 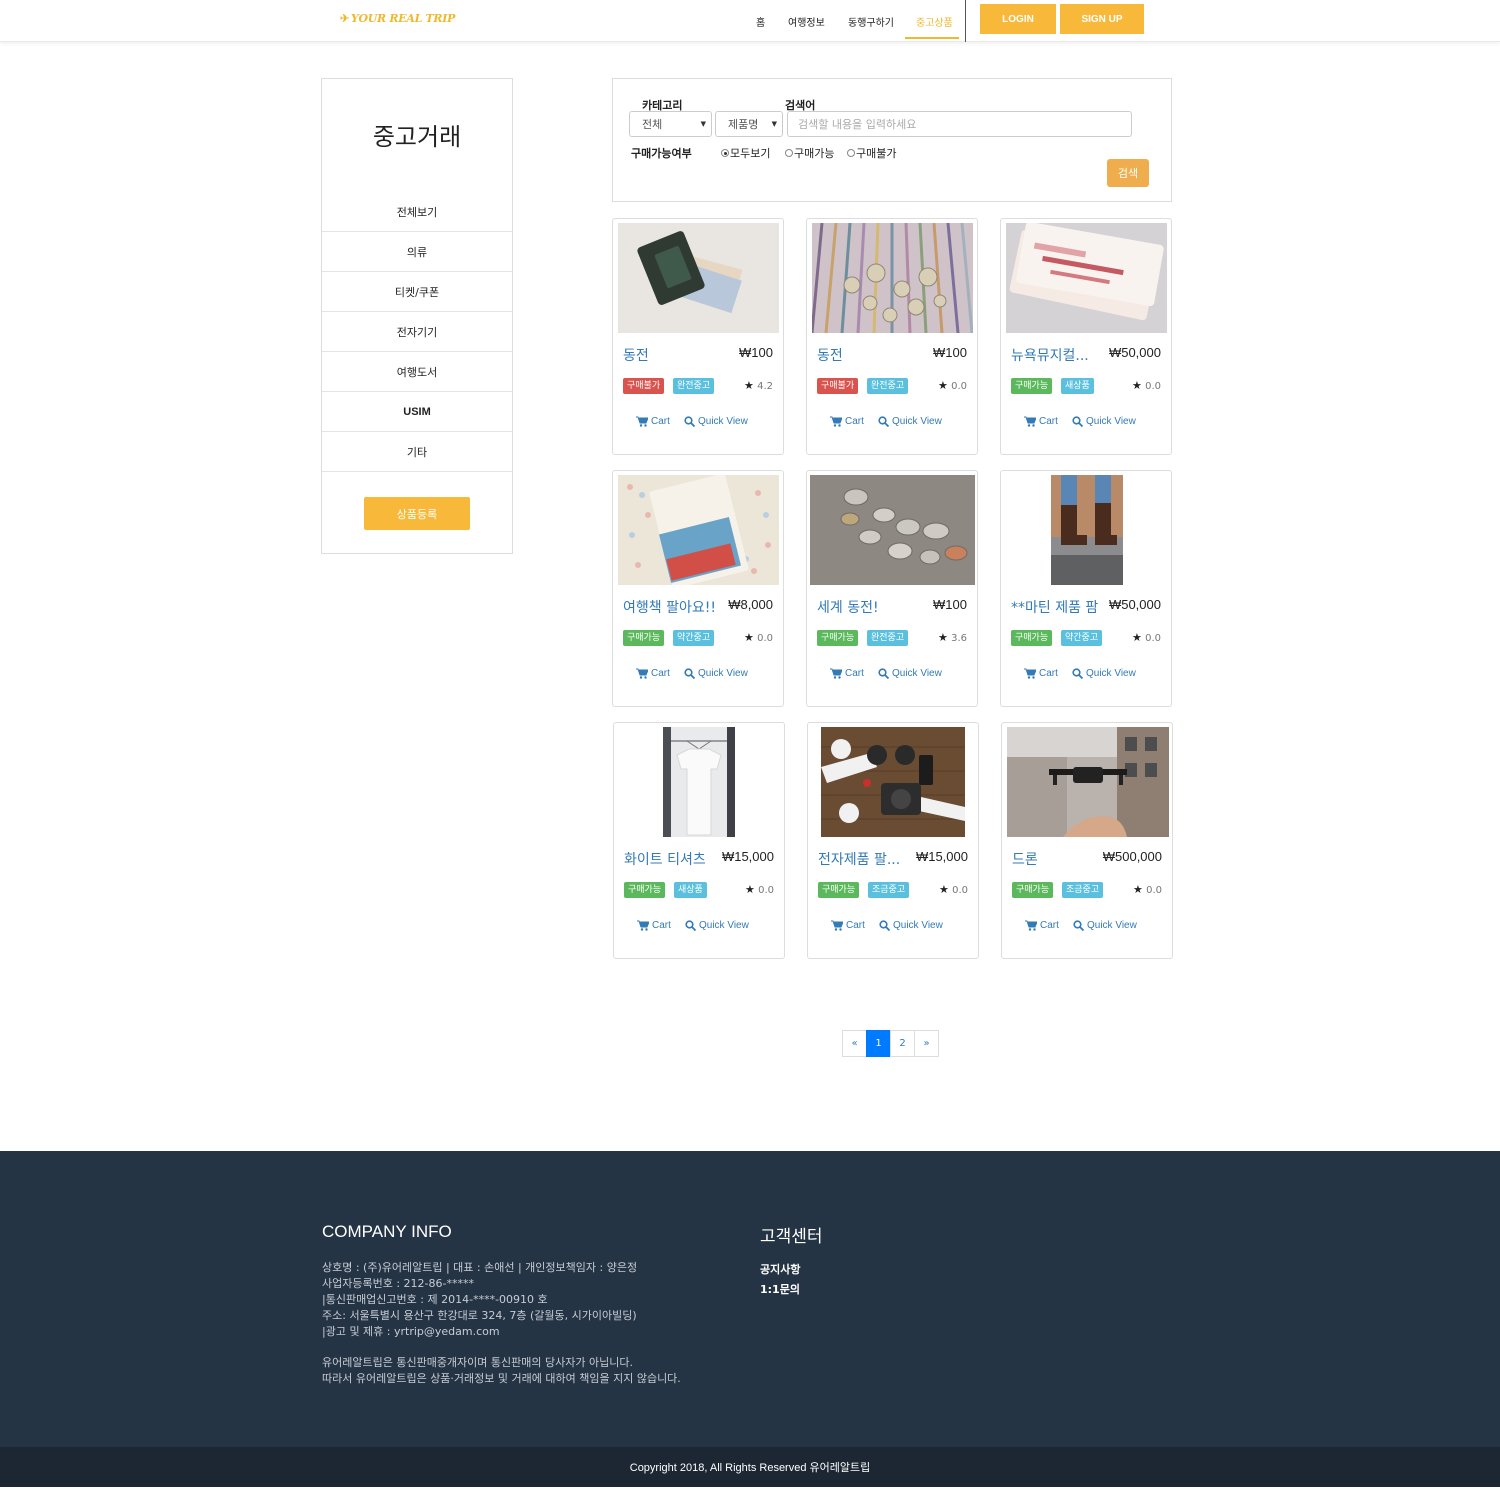 What do you see at coordinates (669, 607) in the screenshot?
I see `product-name: 여행책 팔아요!!` at bounding box center [669, 607].